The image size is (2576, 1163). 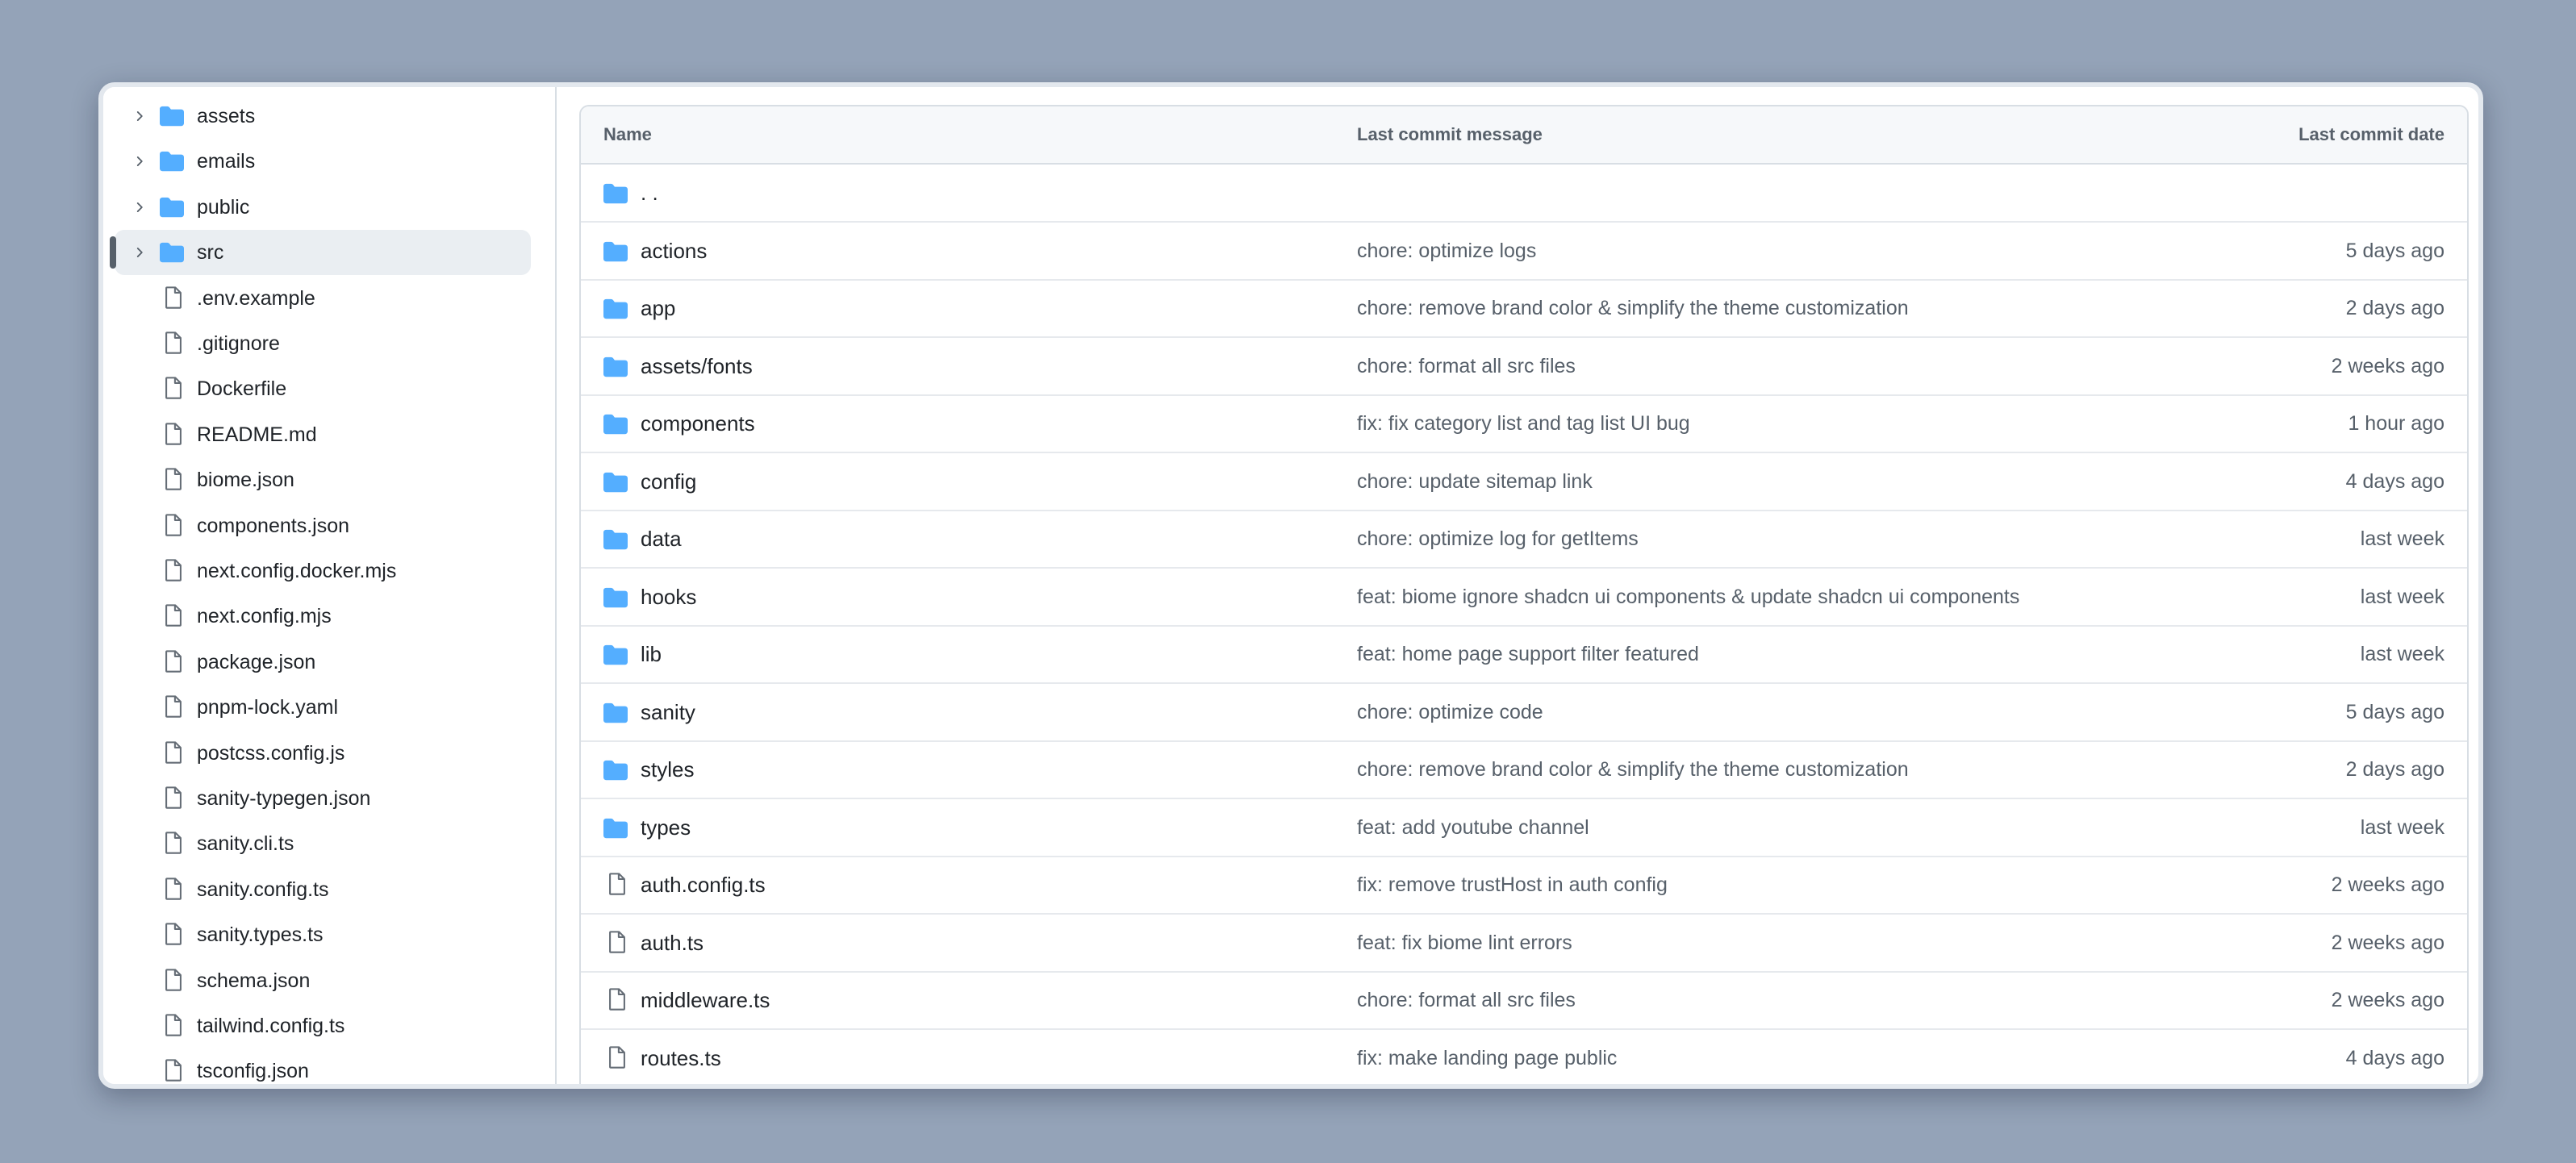 I want to click on sidebar-item-components-json: components.json, so click(x=323, y=525).